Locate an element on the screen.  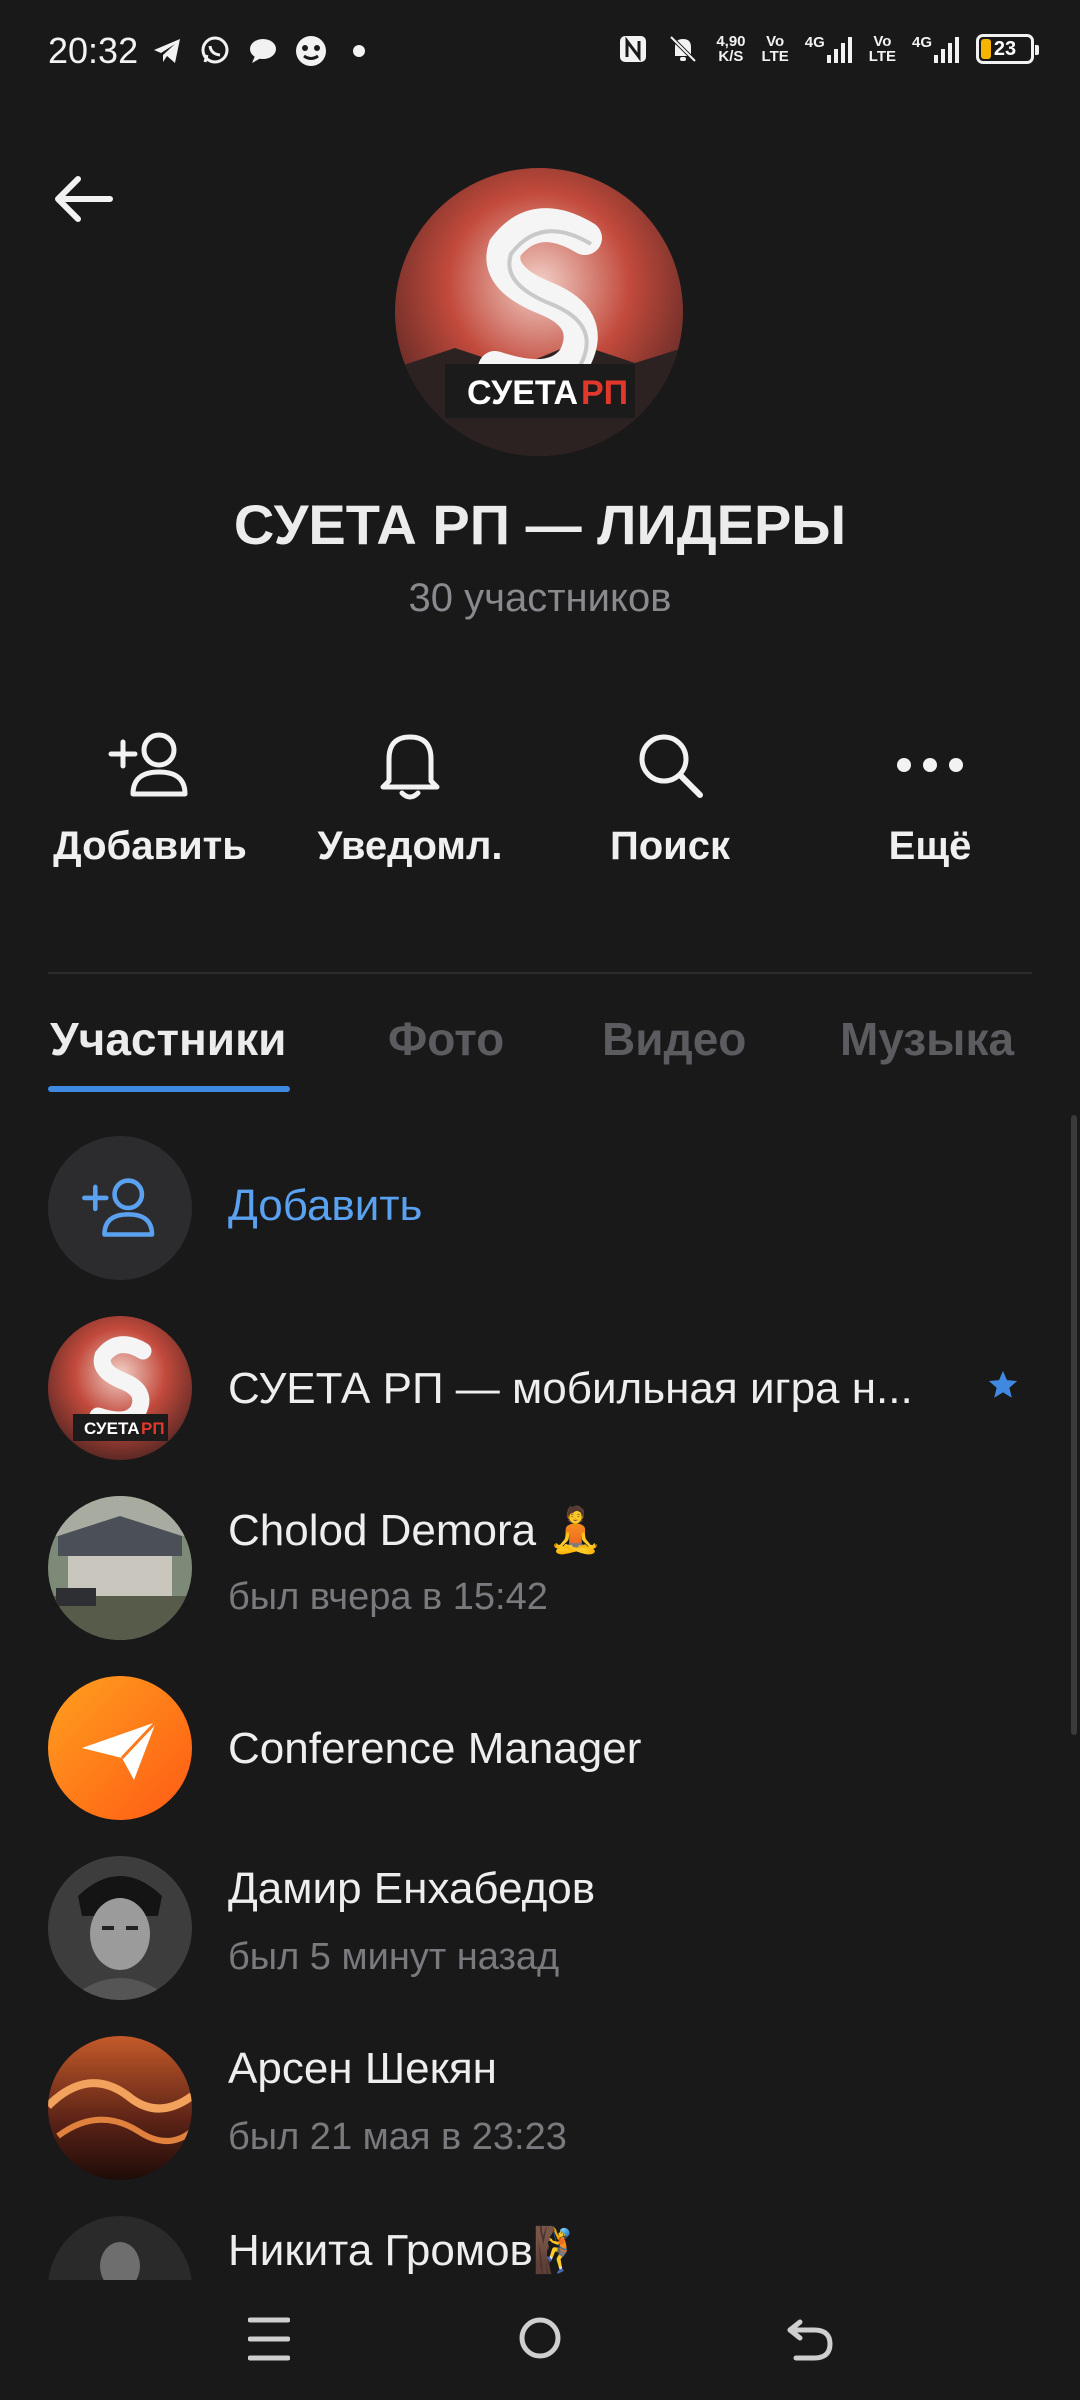
tab-music: Музыка is located at coordinates (927, 1039).